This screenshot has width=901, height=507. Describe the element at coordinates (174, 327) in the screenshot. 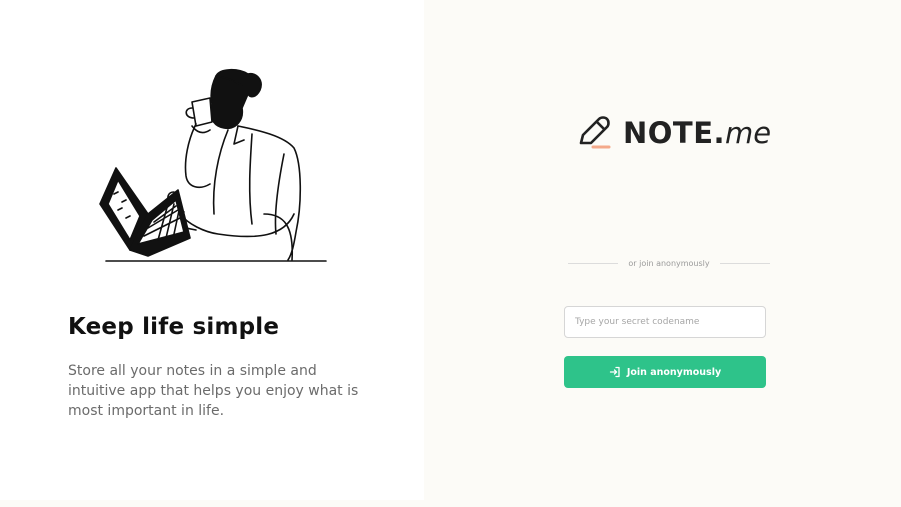

I see `page-tagline: Keep life simple` at that location.